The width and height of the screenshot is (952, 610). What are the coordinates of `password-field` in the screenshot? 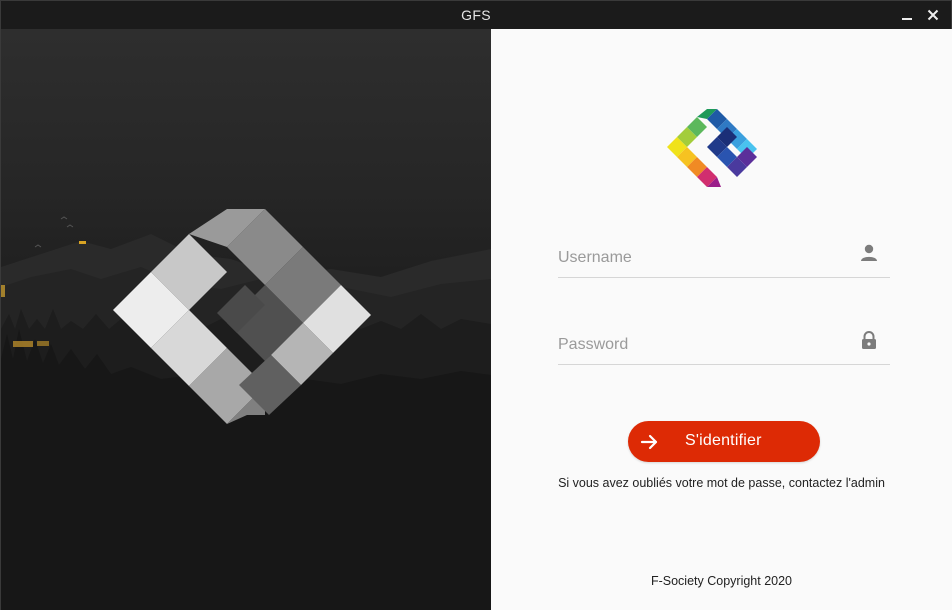 It's located at (724, 344).